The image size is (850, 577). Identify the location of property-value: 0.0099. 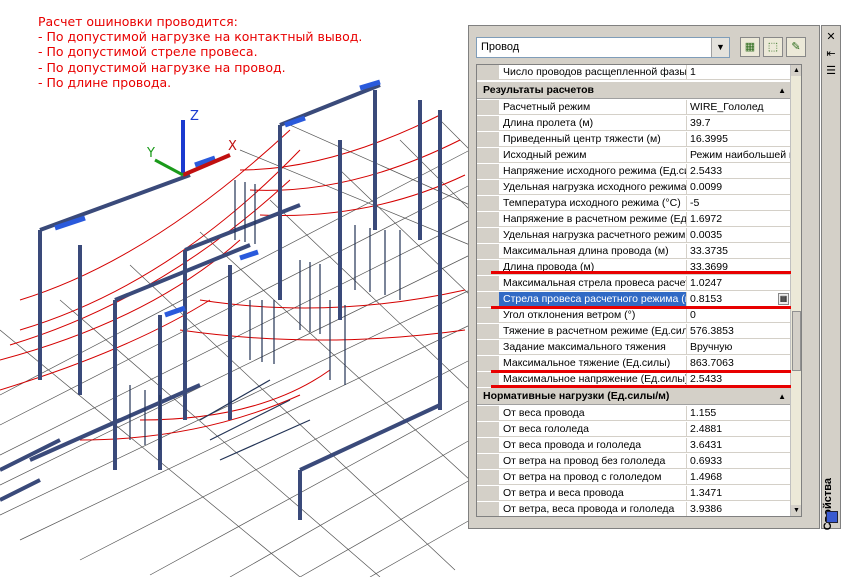
(738, 187).